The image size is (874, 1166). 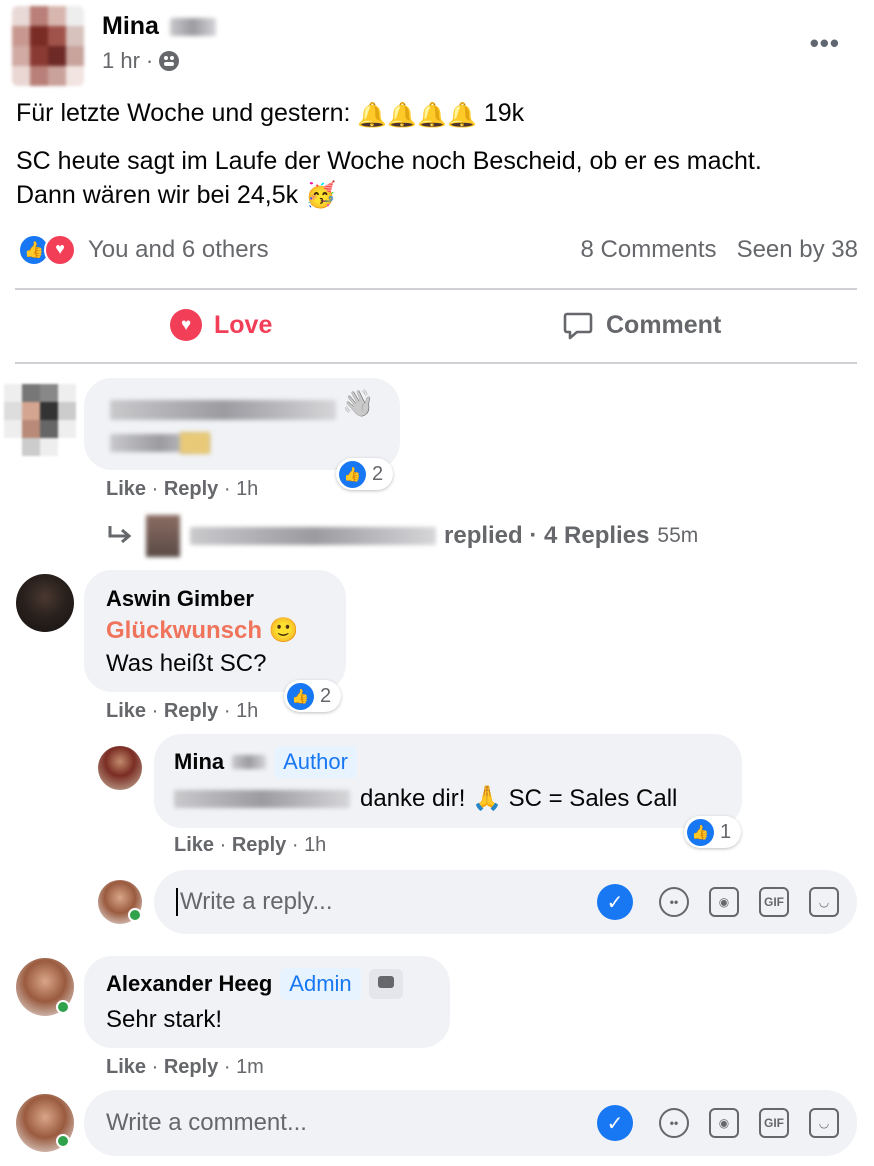 I want to click on mina-reply-avatar, so click(x=120, y=768).